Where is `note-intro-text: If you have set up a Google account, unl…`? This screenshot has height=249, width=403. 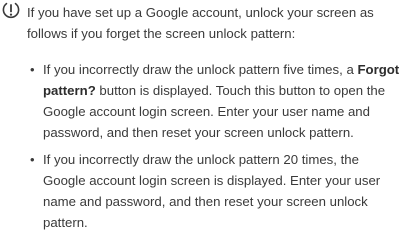 note-intro-text: If you have set up a Google account, unl… is located at coordinates (200, 23).